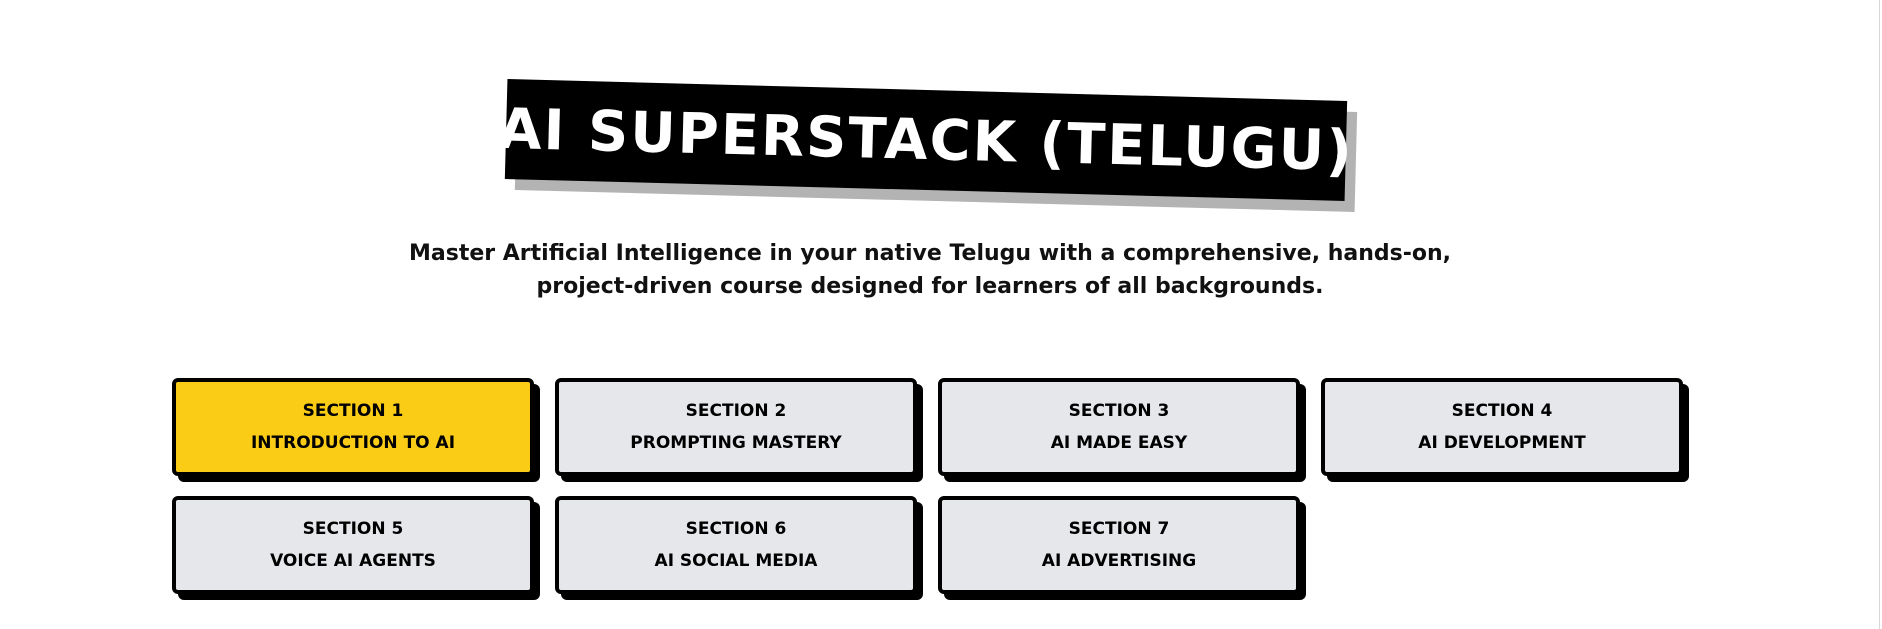 The width and height of the screenshot is (1882, 629). I want to click on section-card-6: SECTION 6 AI SOCIAL MEDIA, so click(736, 545).